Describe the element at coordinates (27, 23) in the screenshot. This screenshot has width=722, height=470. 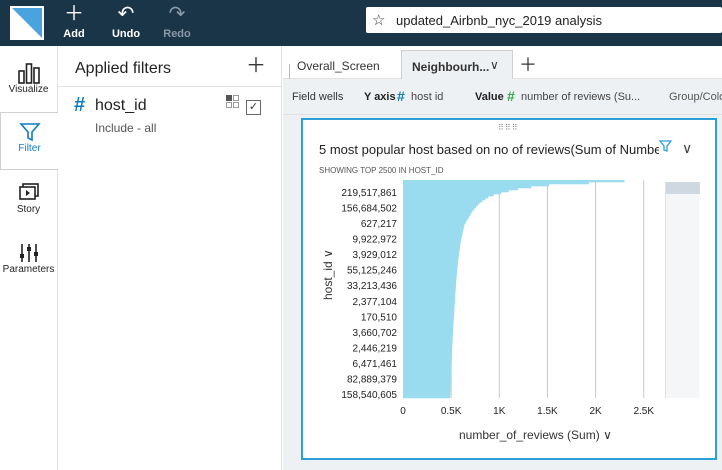
I see `app-logo` at that location.